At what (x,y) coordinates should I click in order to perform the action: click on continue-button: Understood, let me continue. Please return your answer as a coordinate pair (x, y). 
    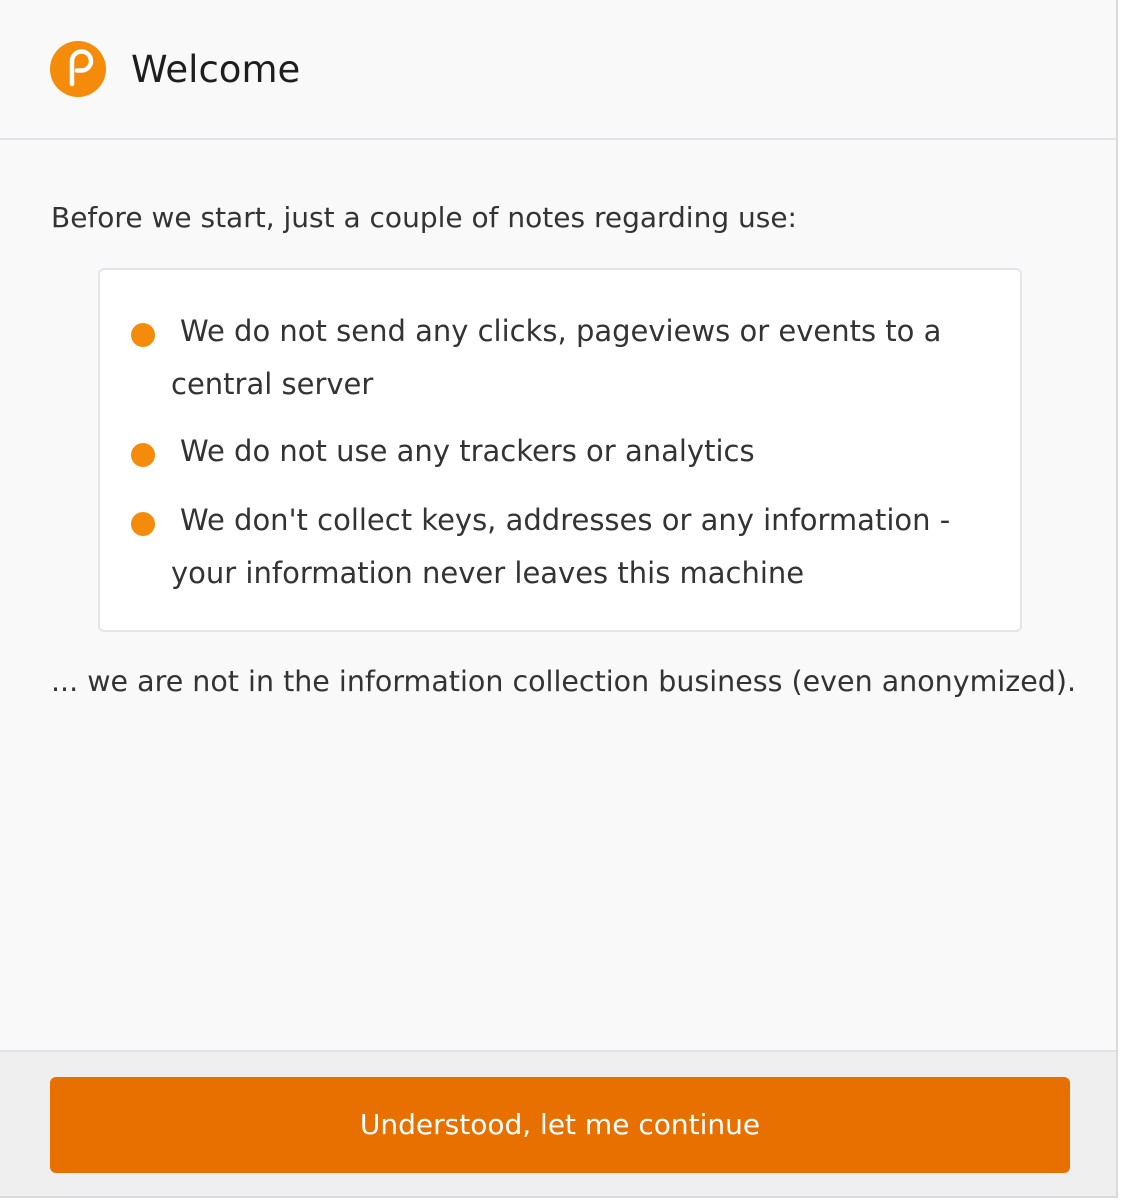
    Looking at the image, I should click on (560, 1125).